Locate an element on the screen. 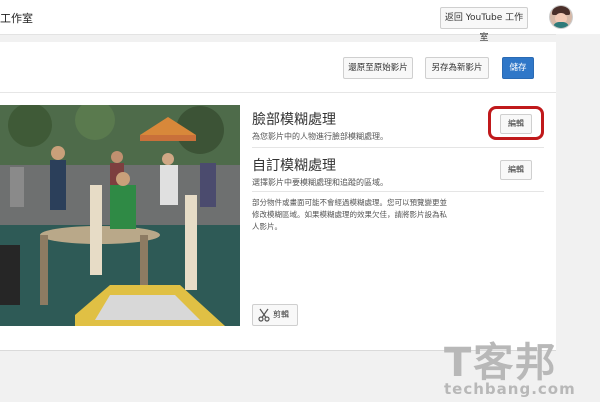 Image resolution: width=600 pixels, height=402 pixels. studio-title: 工作室 is located at coordinates (16, 18).